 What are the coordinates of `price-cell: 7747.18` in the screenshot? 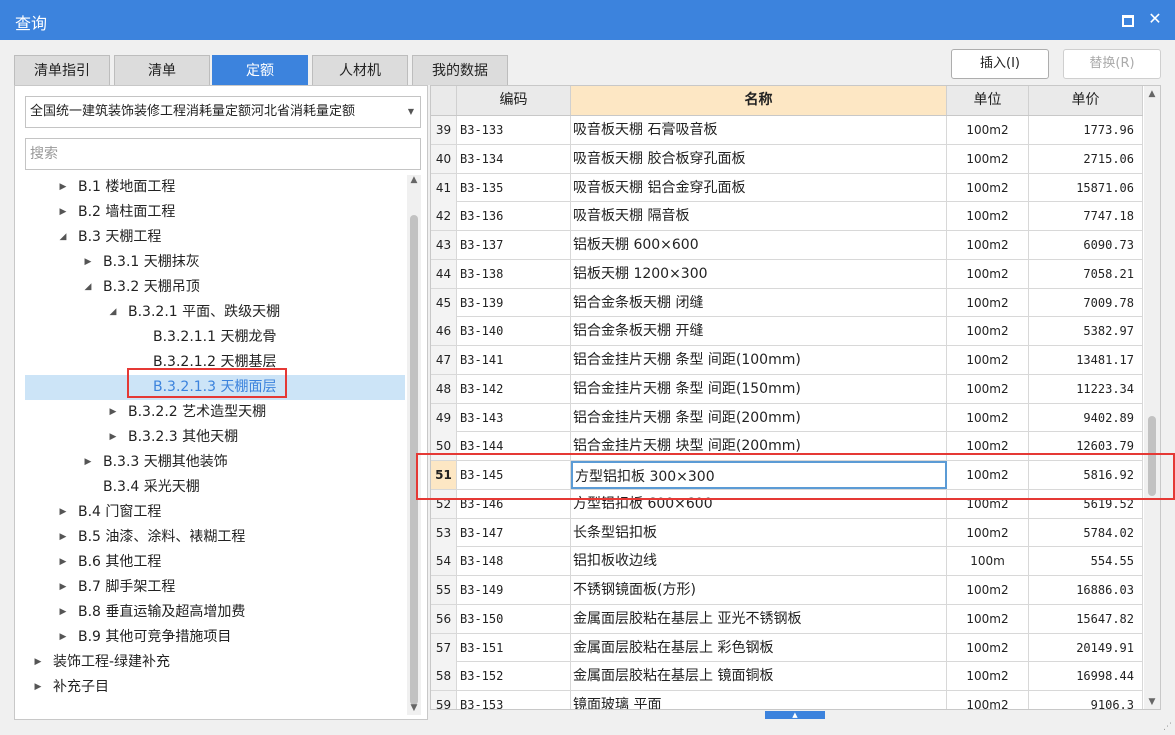 It's located at (1086, 216).